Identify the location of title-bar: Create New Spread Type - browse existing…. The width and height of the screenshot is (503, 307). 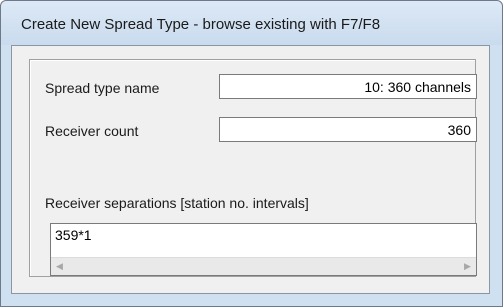
(251, 23).